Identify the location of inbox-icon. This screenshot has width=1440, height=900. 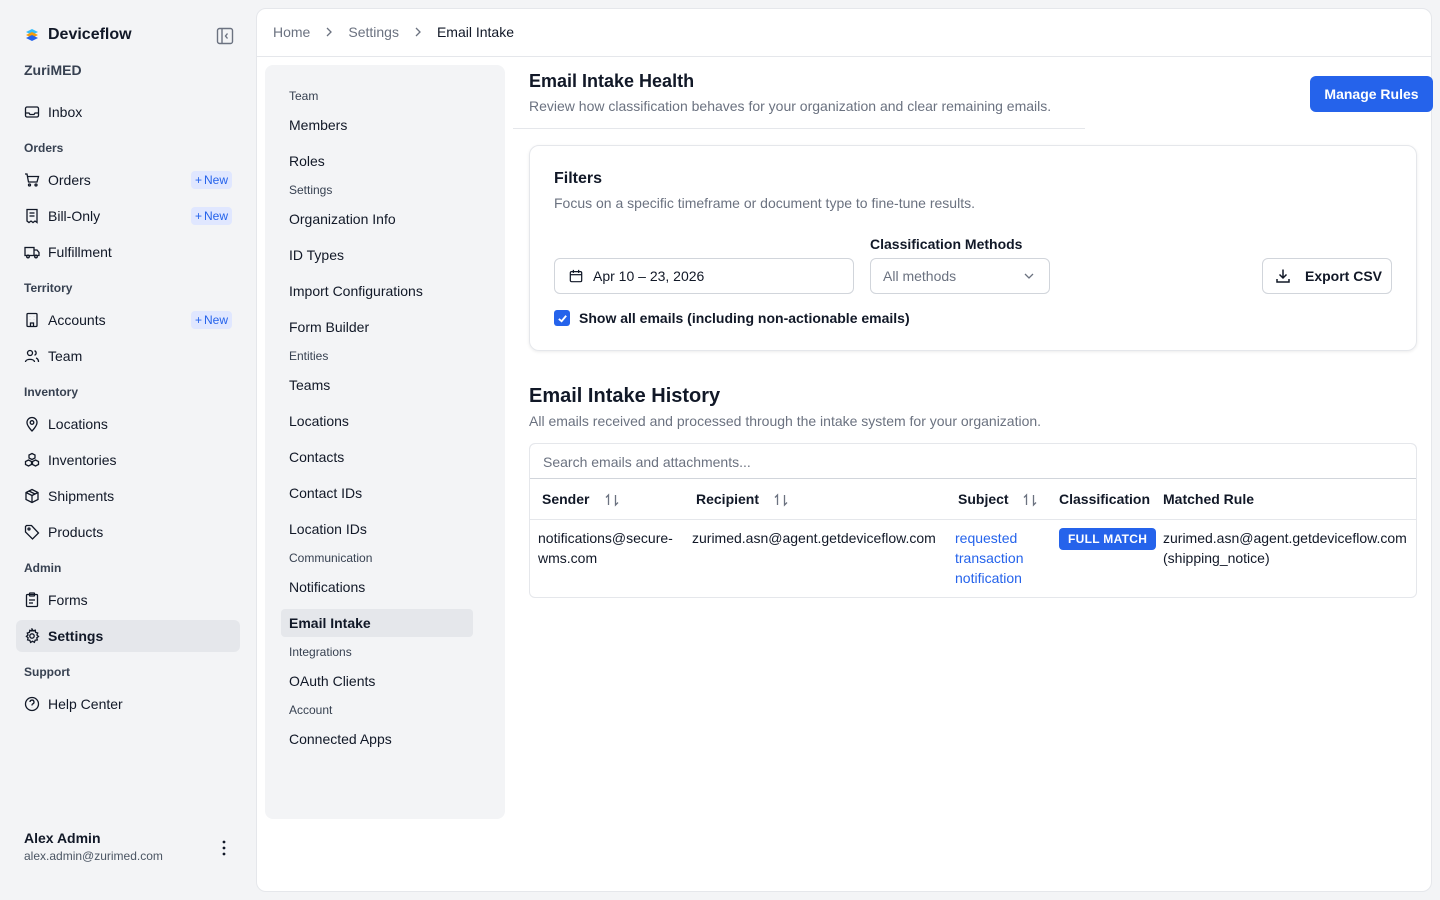
(32, 112).